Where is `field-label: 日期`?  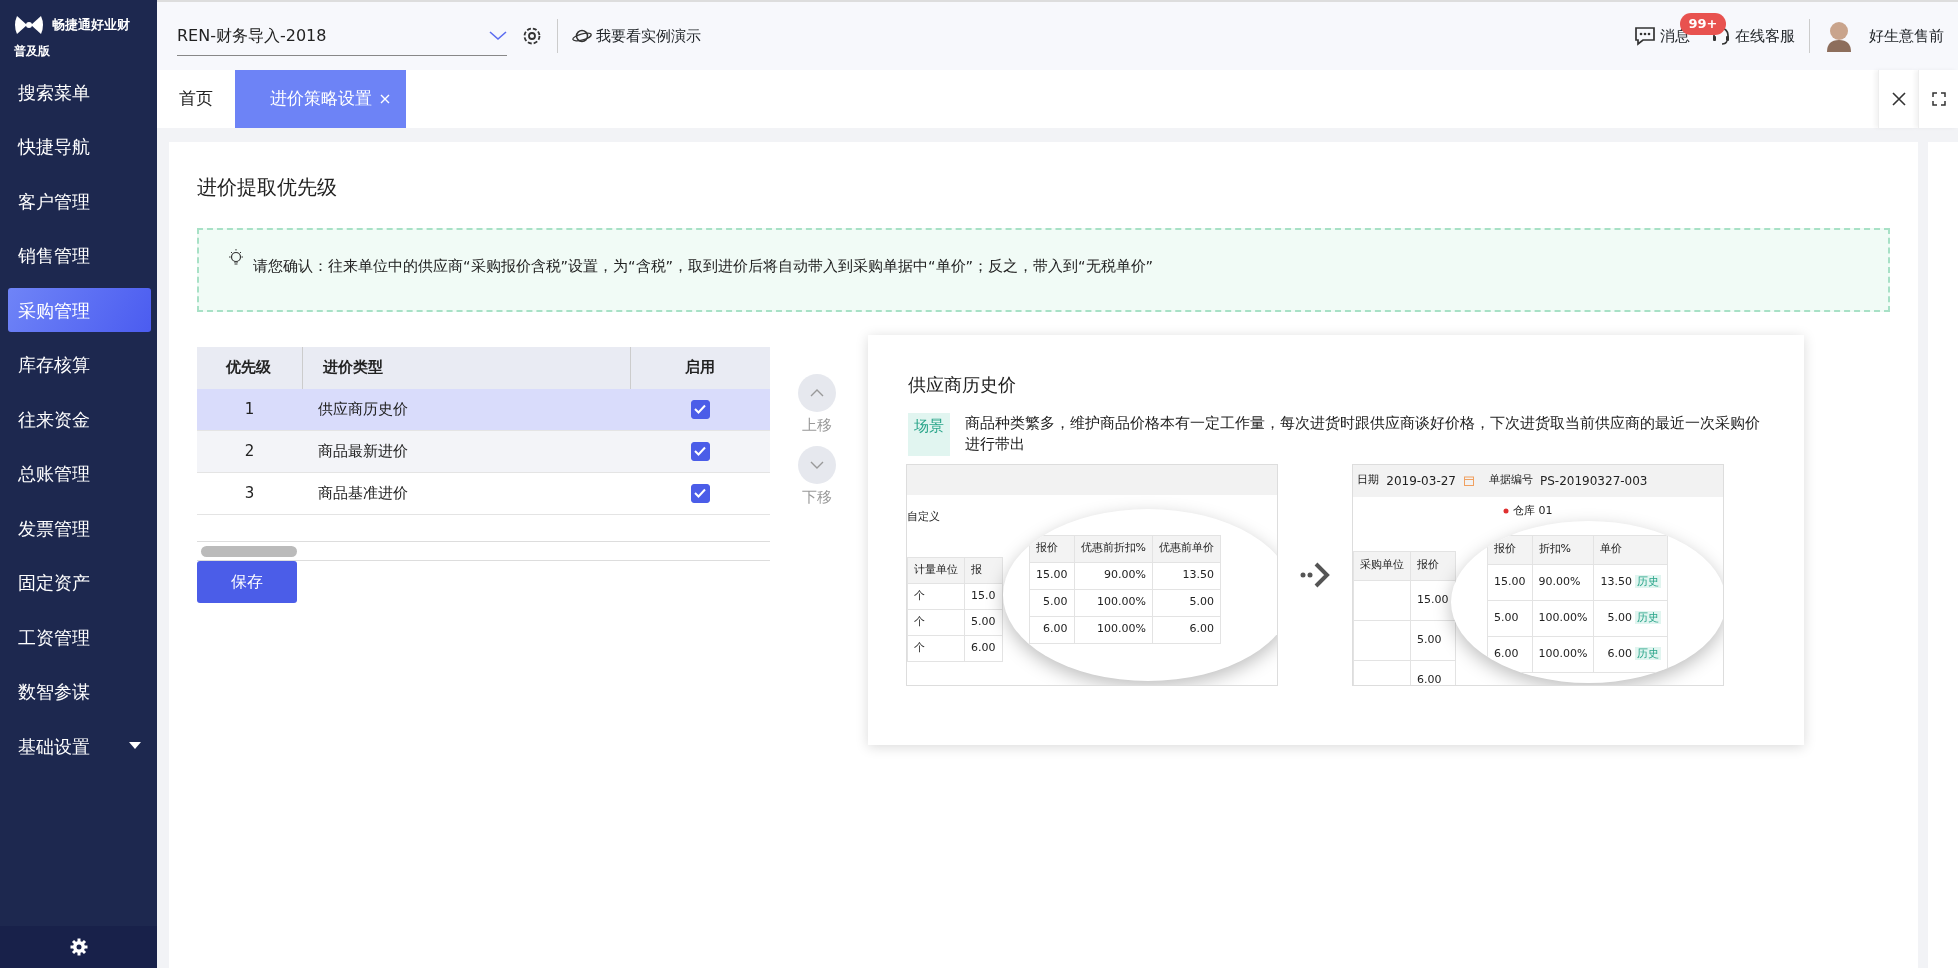 field-label: 日期 is located at coordinates (1367, 480).